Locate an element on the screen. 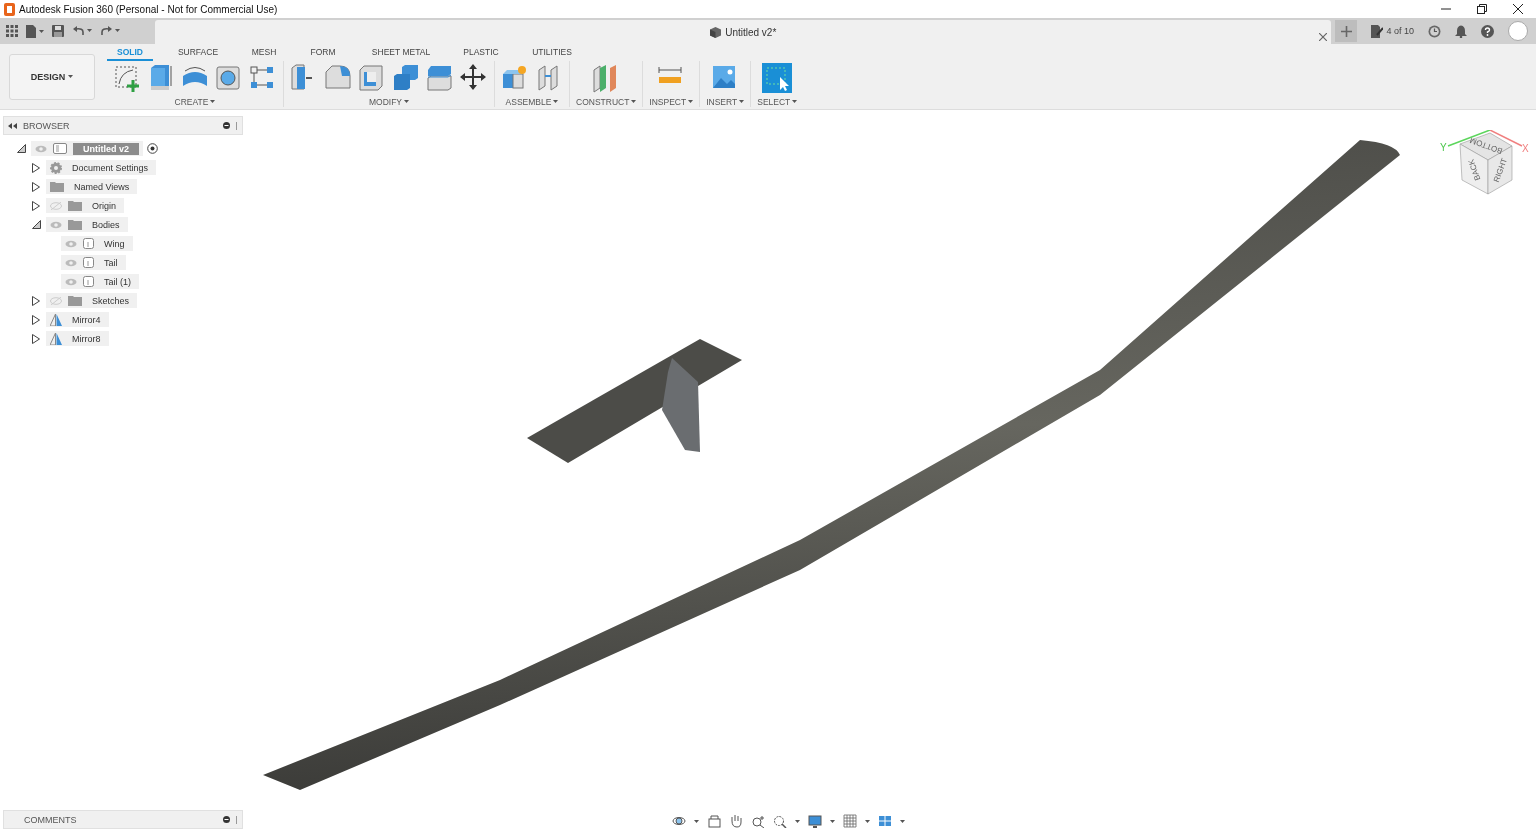  ribbon-menu-button: CREATE is located at coordinates (195, 101).